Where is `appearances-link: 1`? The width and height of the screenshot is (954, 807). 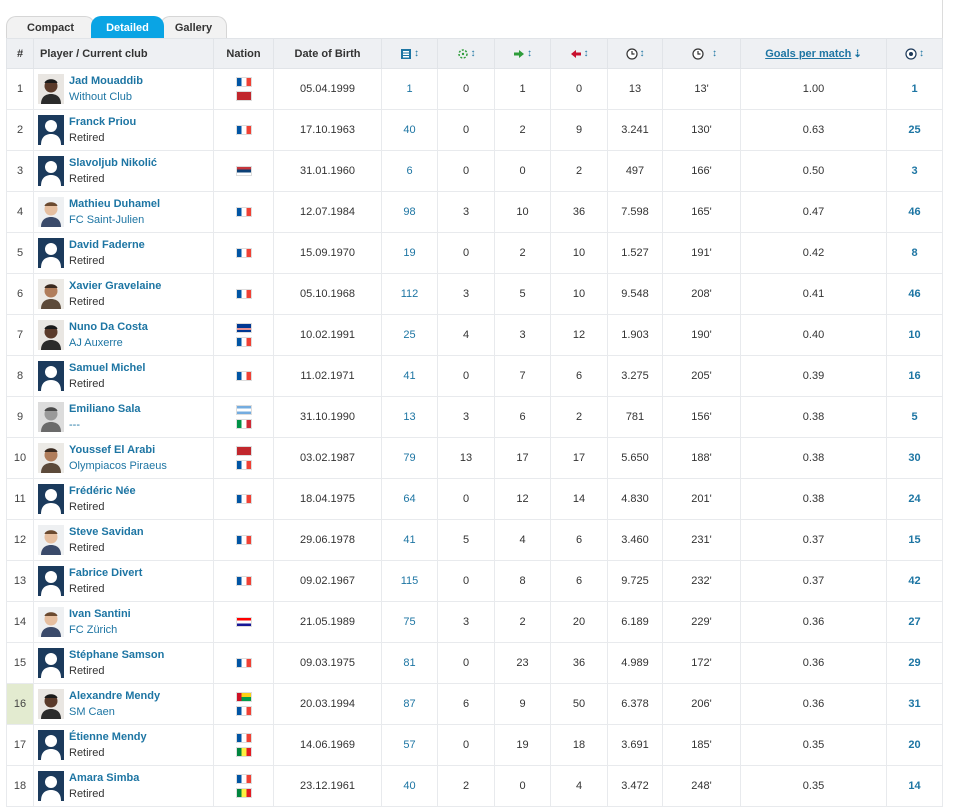 appearances-link: 1 is located at coordinates (409, 89).